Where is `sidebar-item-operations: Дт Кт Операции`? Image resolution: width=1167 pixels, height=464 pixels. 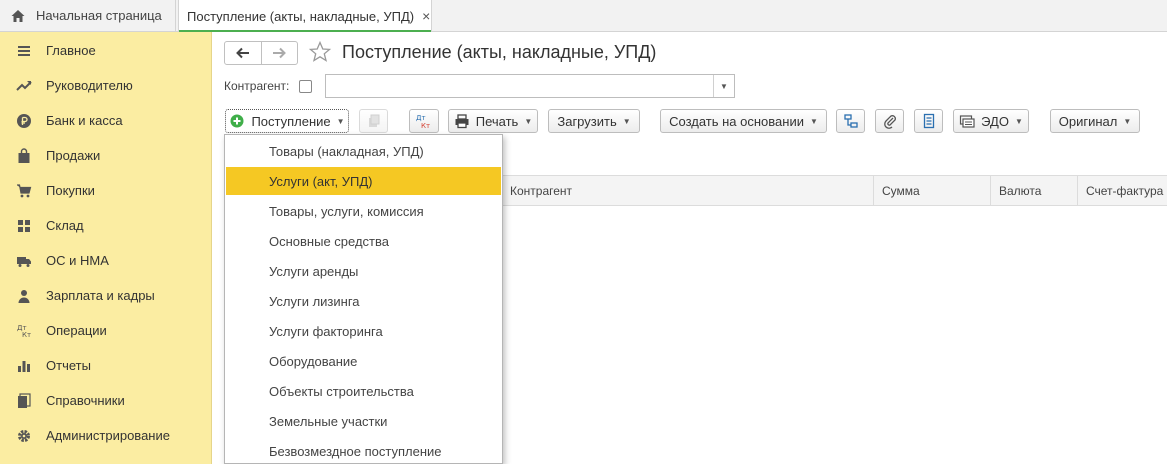
sidebar-item-operations: Дт Кт Операции is located at coordinates (106, 330).